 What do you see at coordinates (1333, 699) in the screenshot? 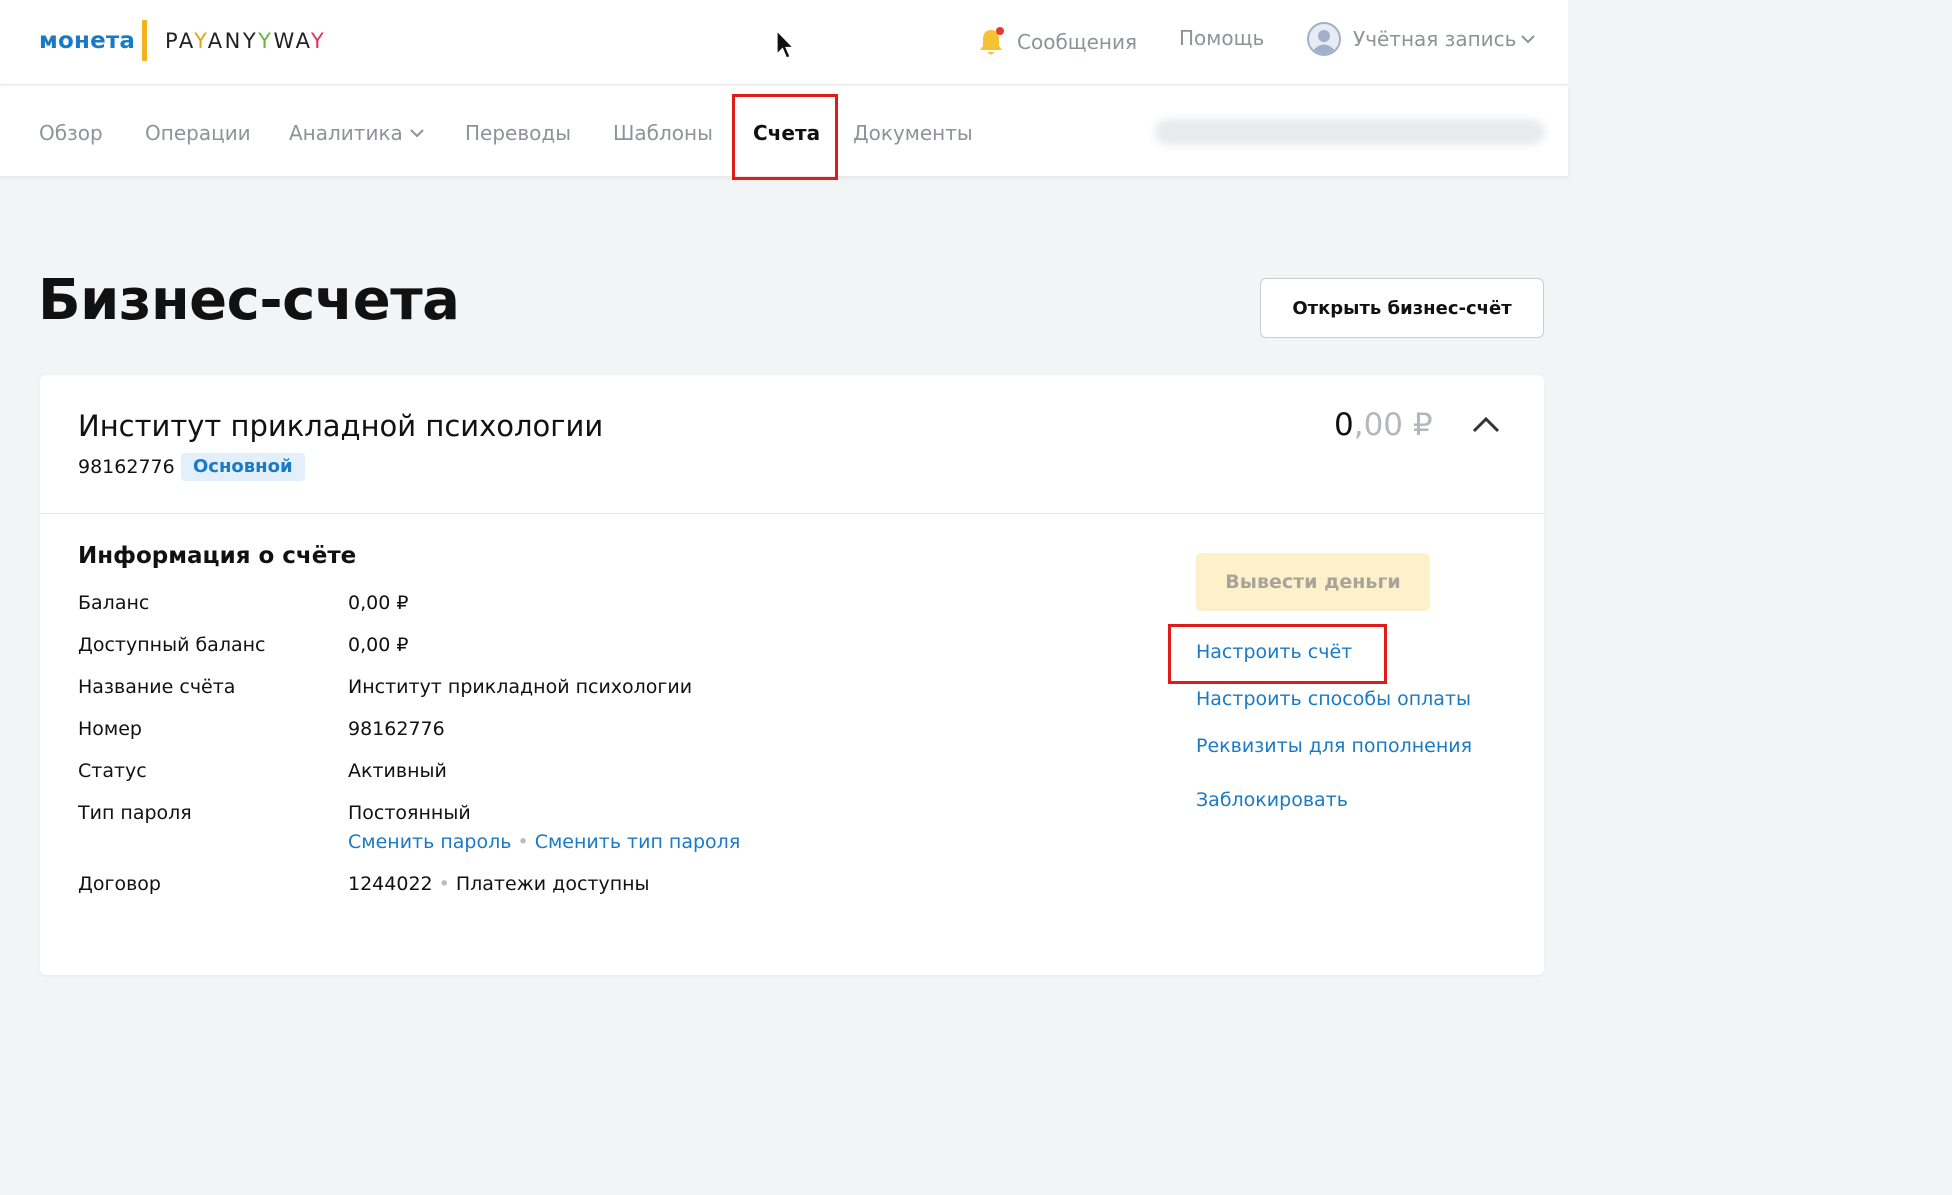
I see `configure-payment-methods-link: Настроить способы оплаты` at bounding box center [1333, 699].